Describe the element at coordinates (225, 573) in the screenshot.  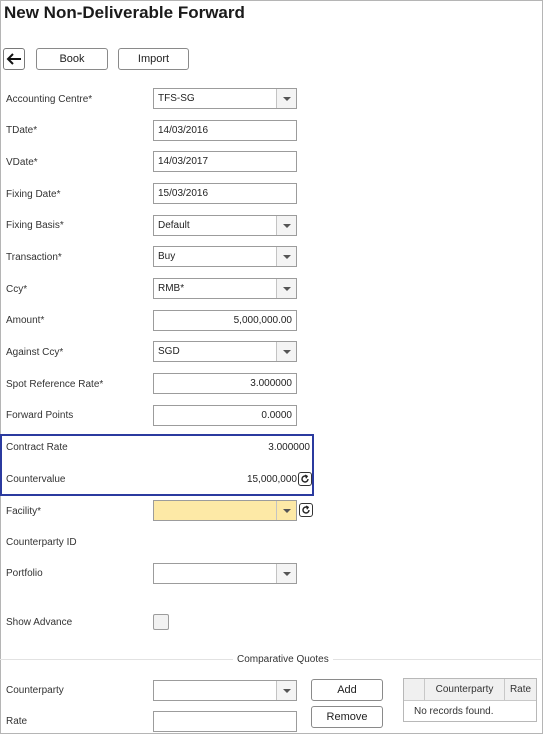
I see `portfolio-select` at that location.